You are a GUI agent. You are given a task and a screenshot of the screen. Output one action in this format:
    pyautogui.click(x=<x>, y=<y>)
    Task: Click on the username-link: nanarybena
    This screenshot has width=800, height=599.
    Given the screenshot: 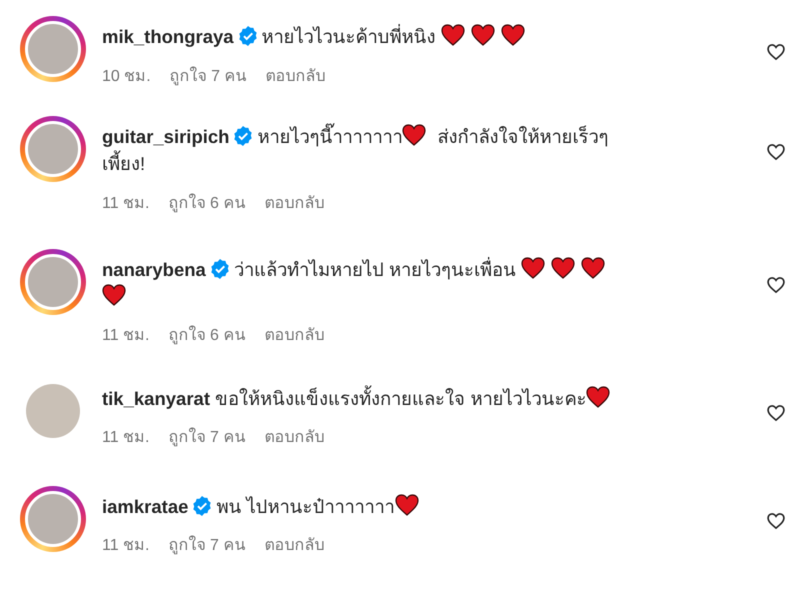 What is the action you would take?
    pyautogui.click(x=154, y=269)
    